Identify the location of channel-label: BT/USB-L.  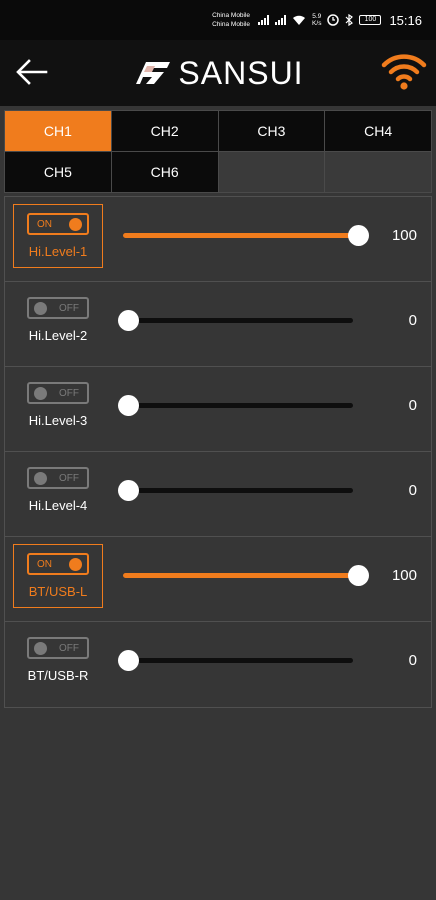
(58, 591).